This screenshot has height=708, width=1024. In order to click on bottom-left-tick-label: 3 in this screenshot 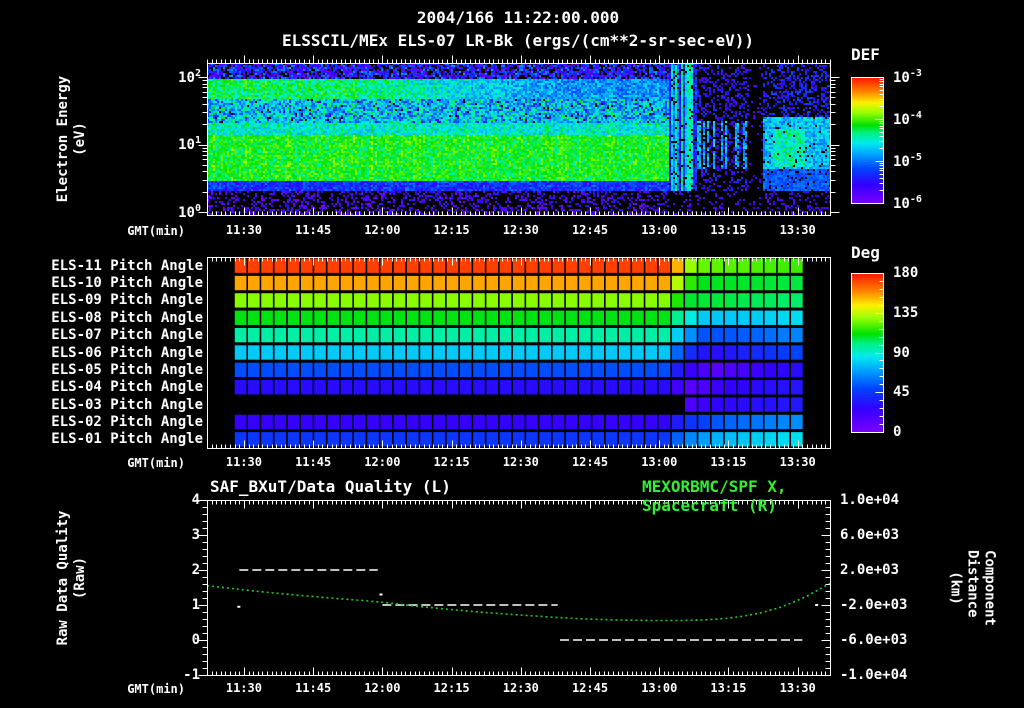, I will do `click(195, 535)`.